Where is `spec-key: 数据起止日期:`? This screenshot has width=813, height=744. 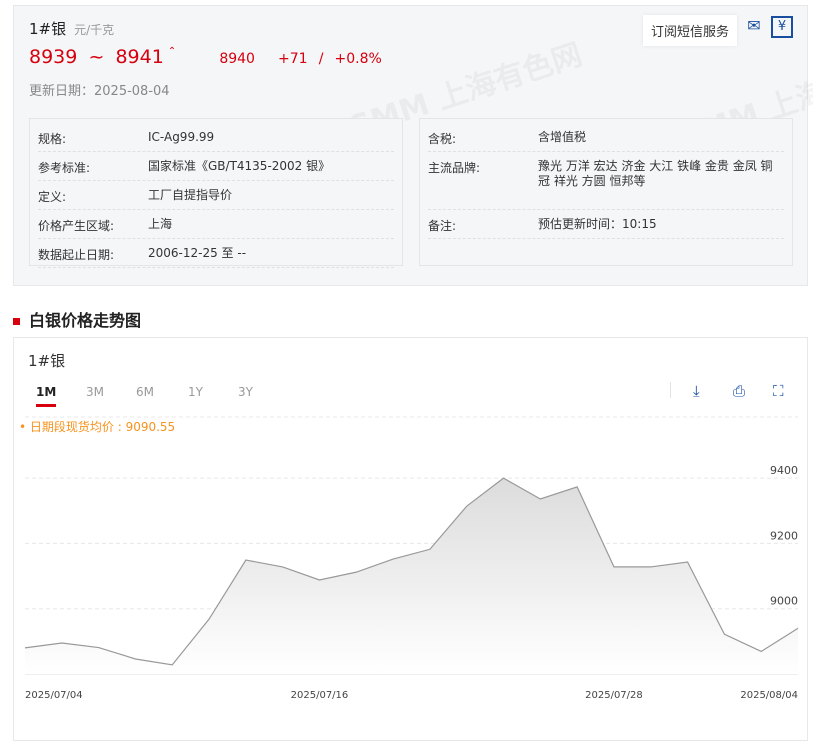 spec-key: 数据起止日期: is located at coordinates (76, 255).